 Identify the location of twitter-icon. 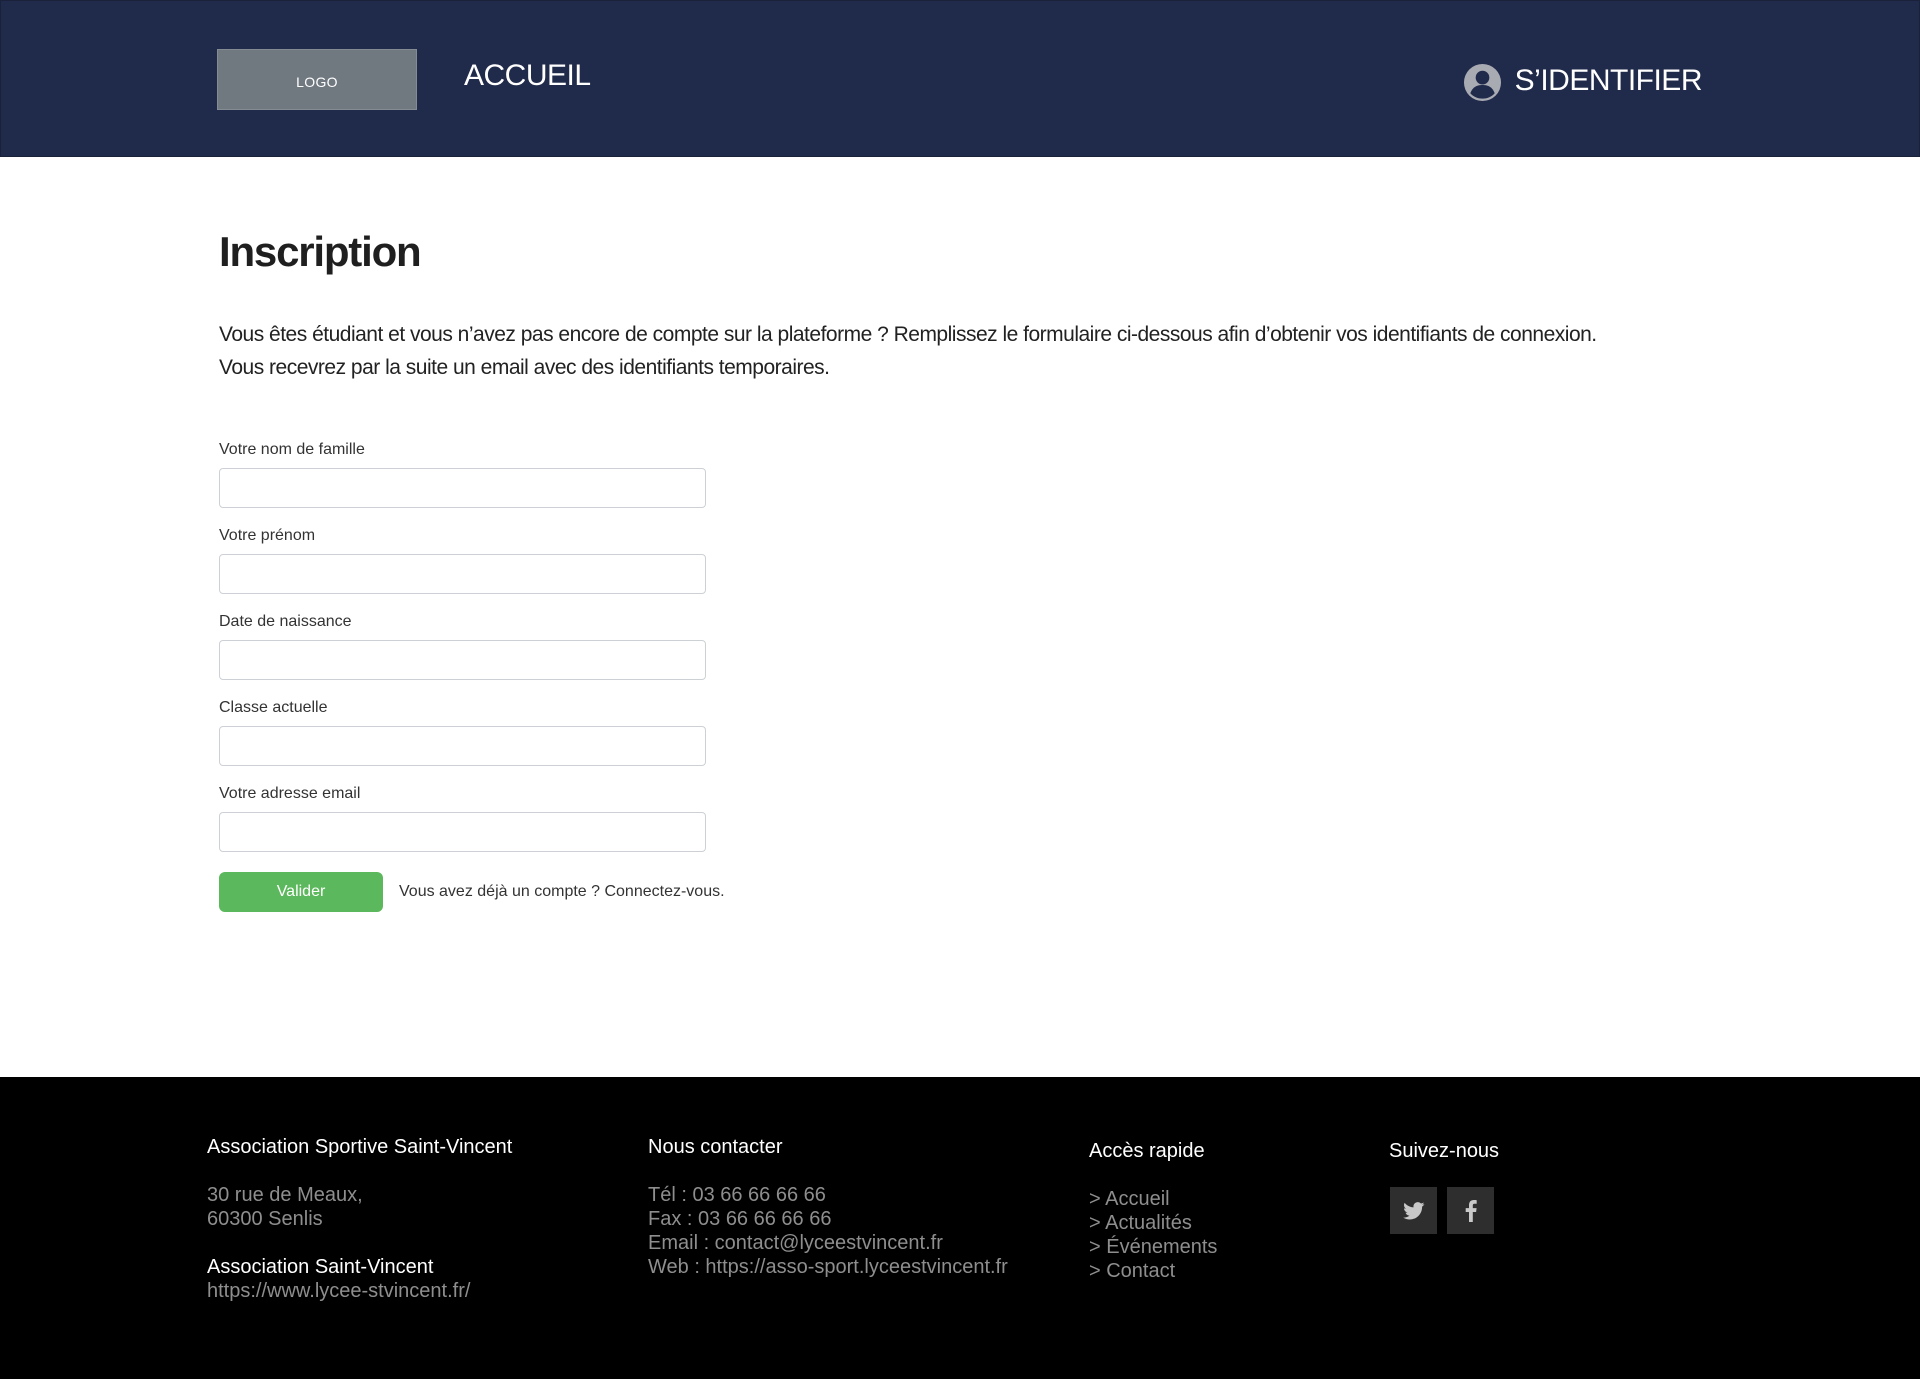
(1413, 1210).